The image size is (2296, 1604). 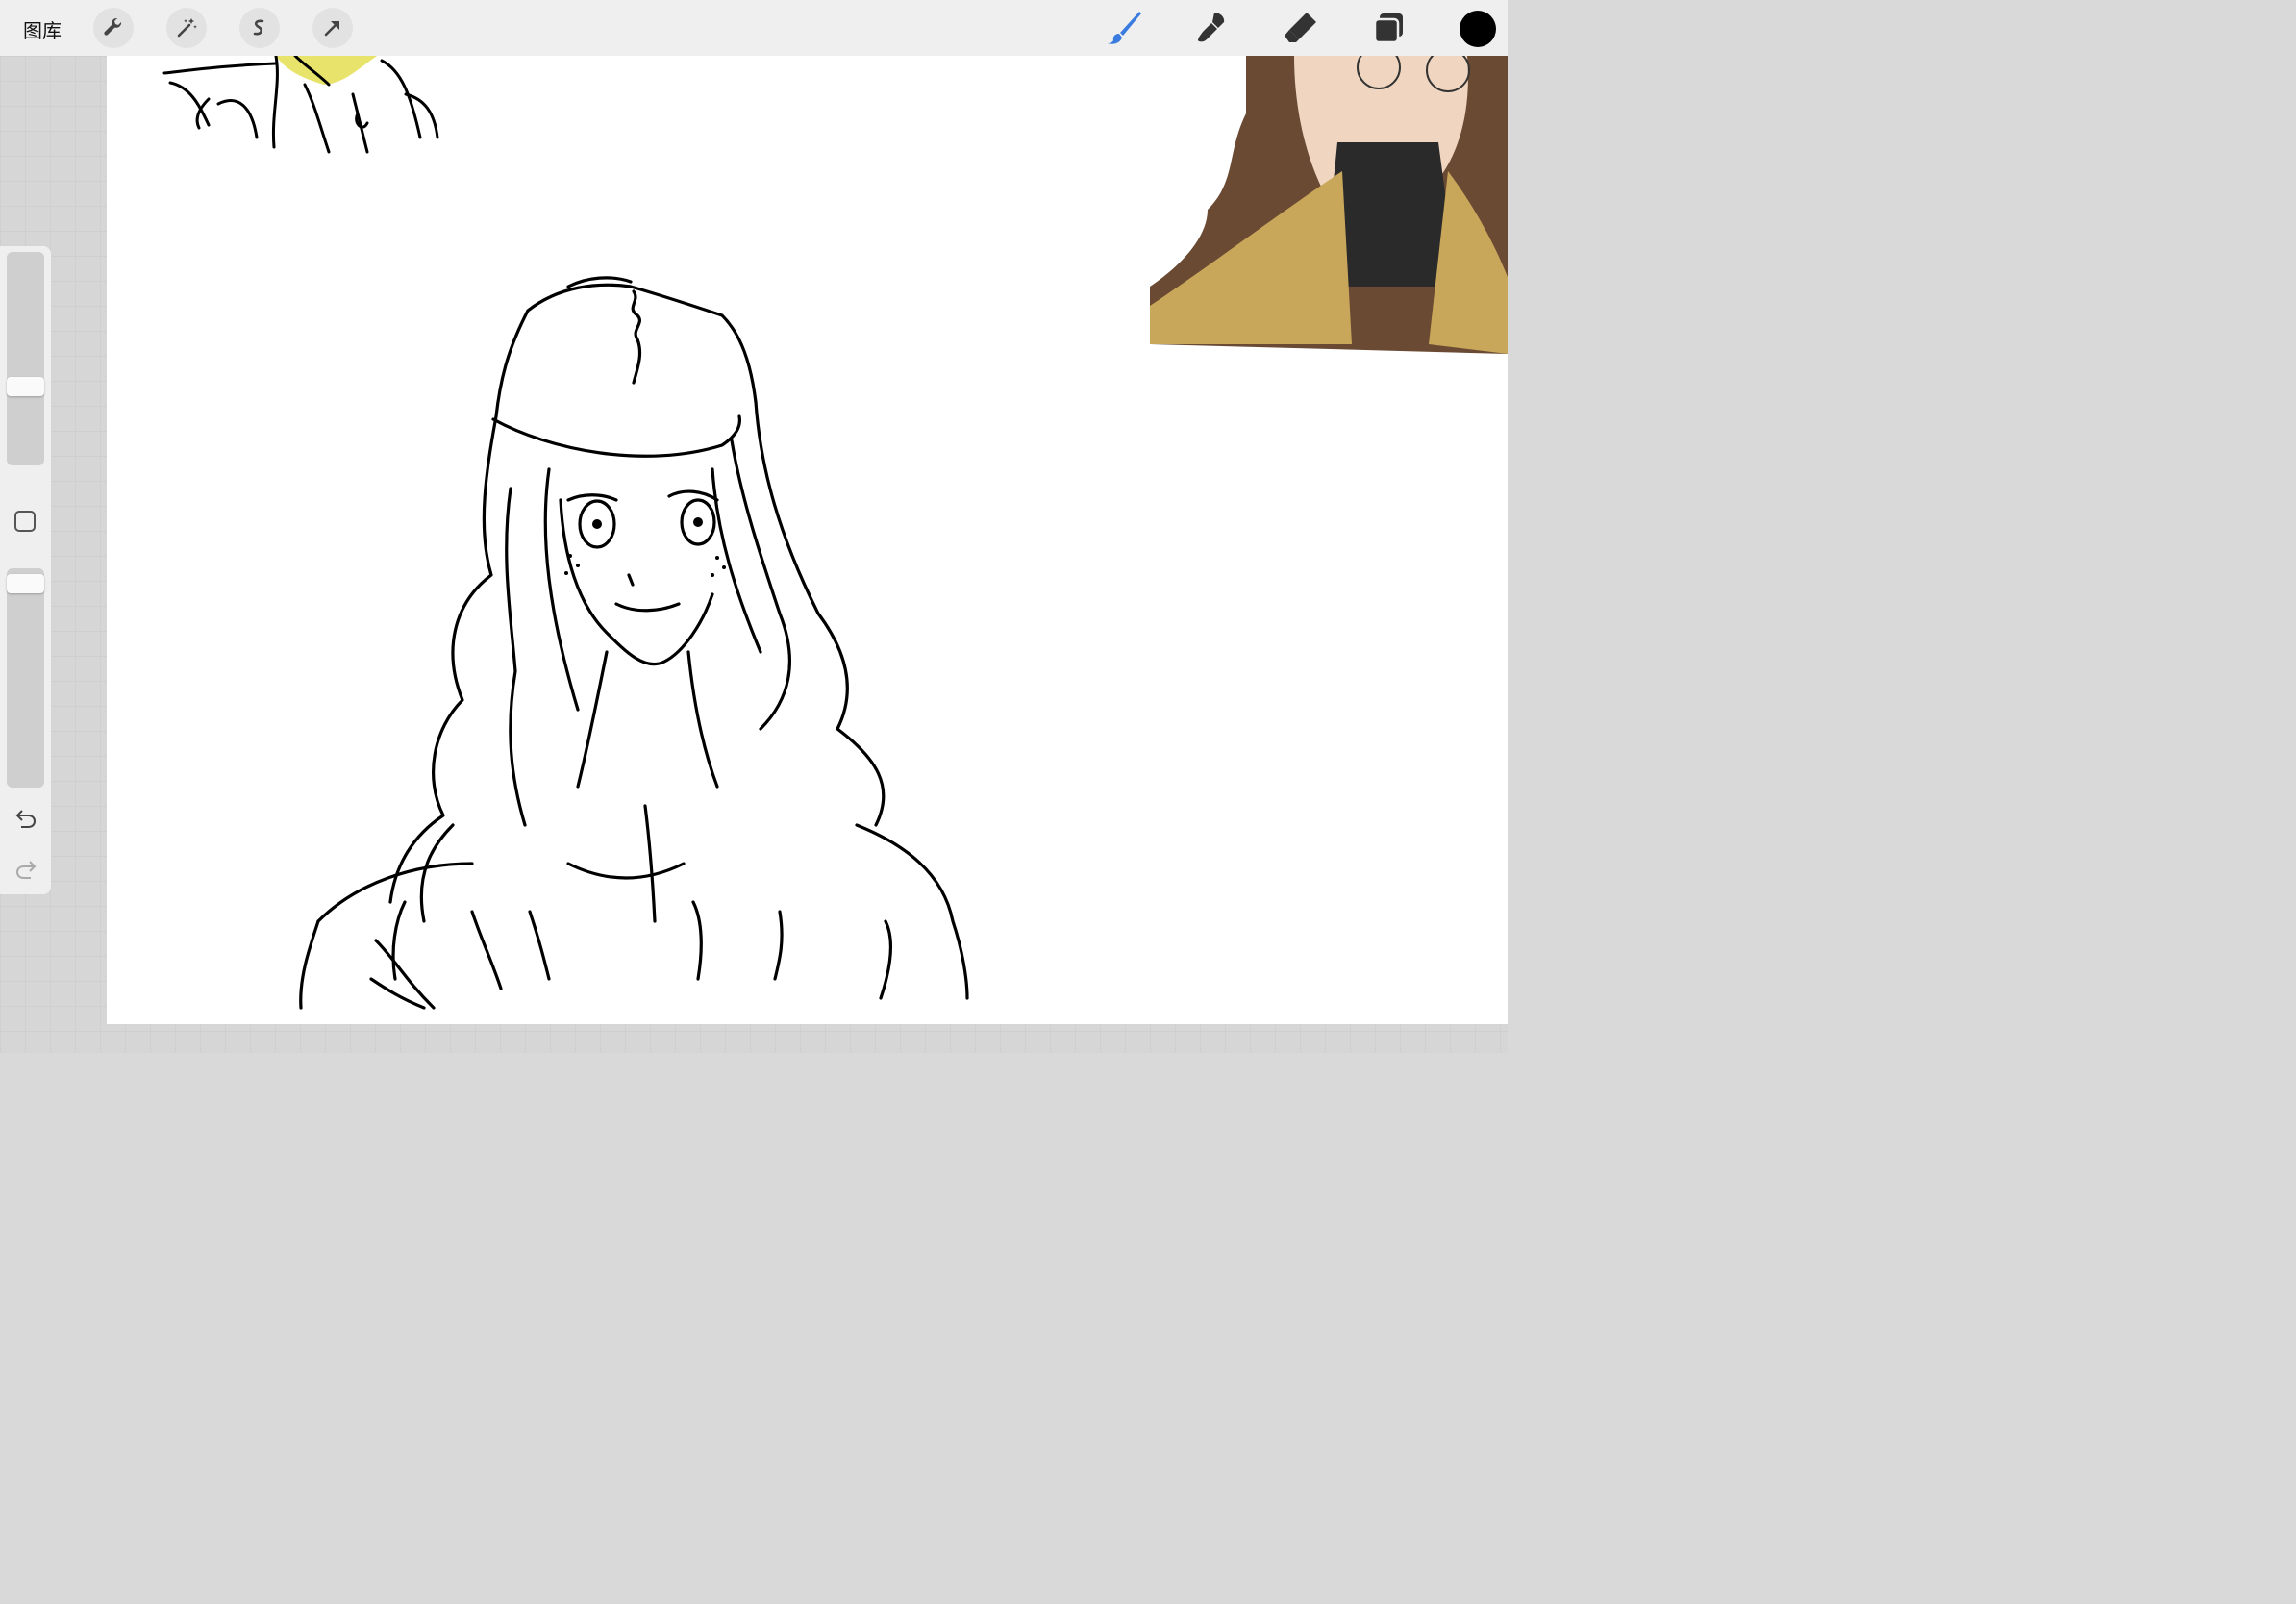 I want to click on eraser-icon, so click(x=1300, y=27).